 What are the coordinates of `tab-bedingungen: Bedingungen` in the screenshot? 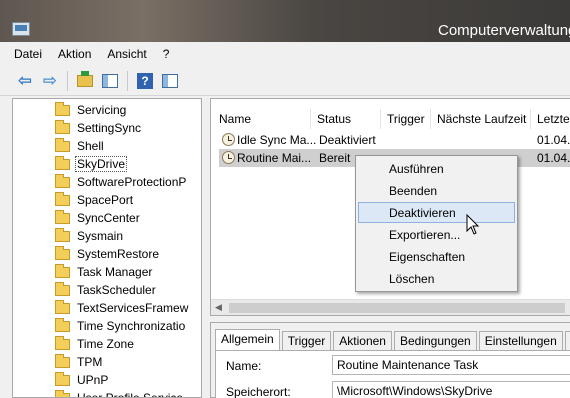 It's located at (435, 341).